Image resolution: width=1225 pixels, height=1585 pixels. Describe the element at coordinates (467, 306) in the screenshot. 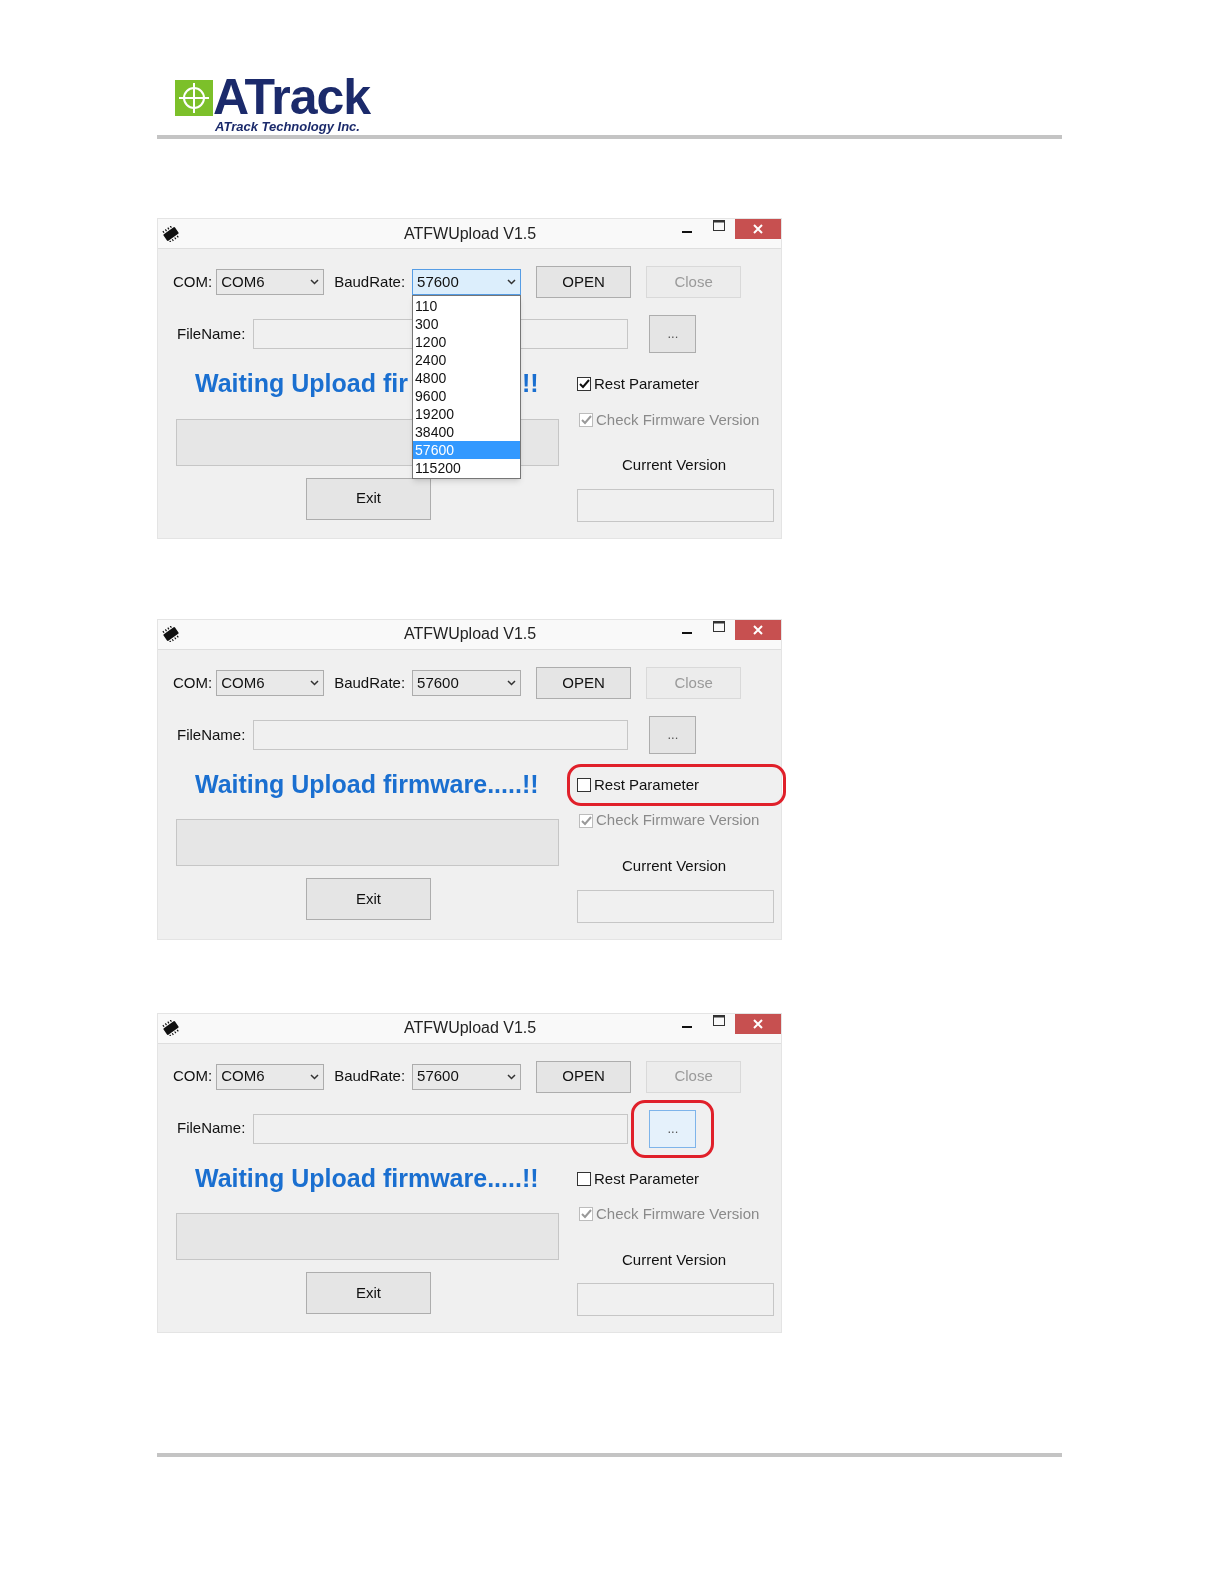

I see `dropdown-option: 110` at that location.